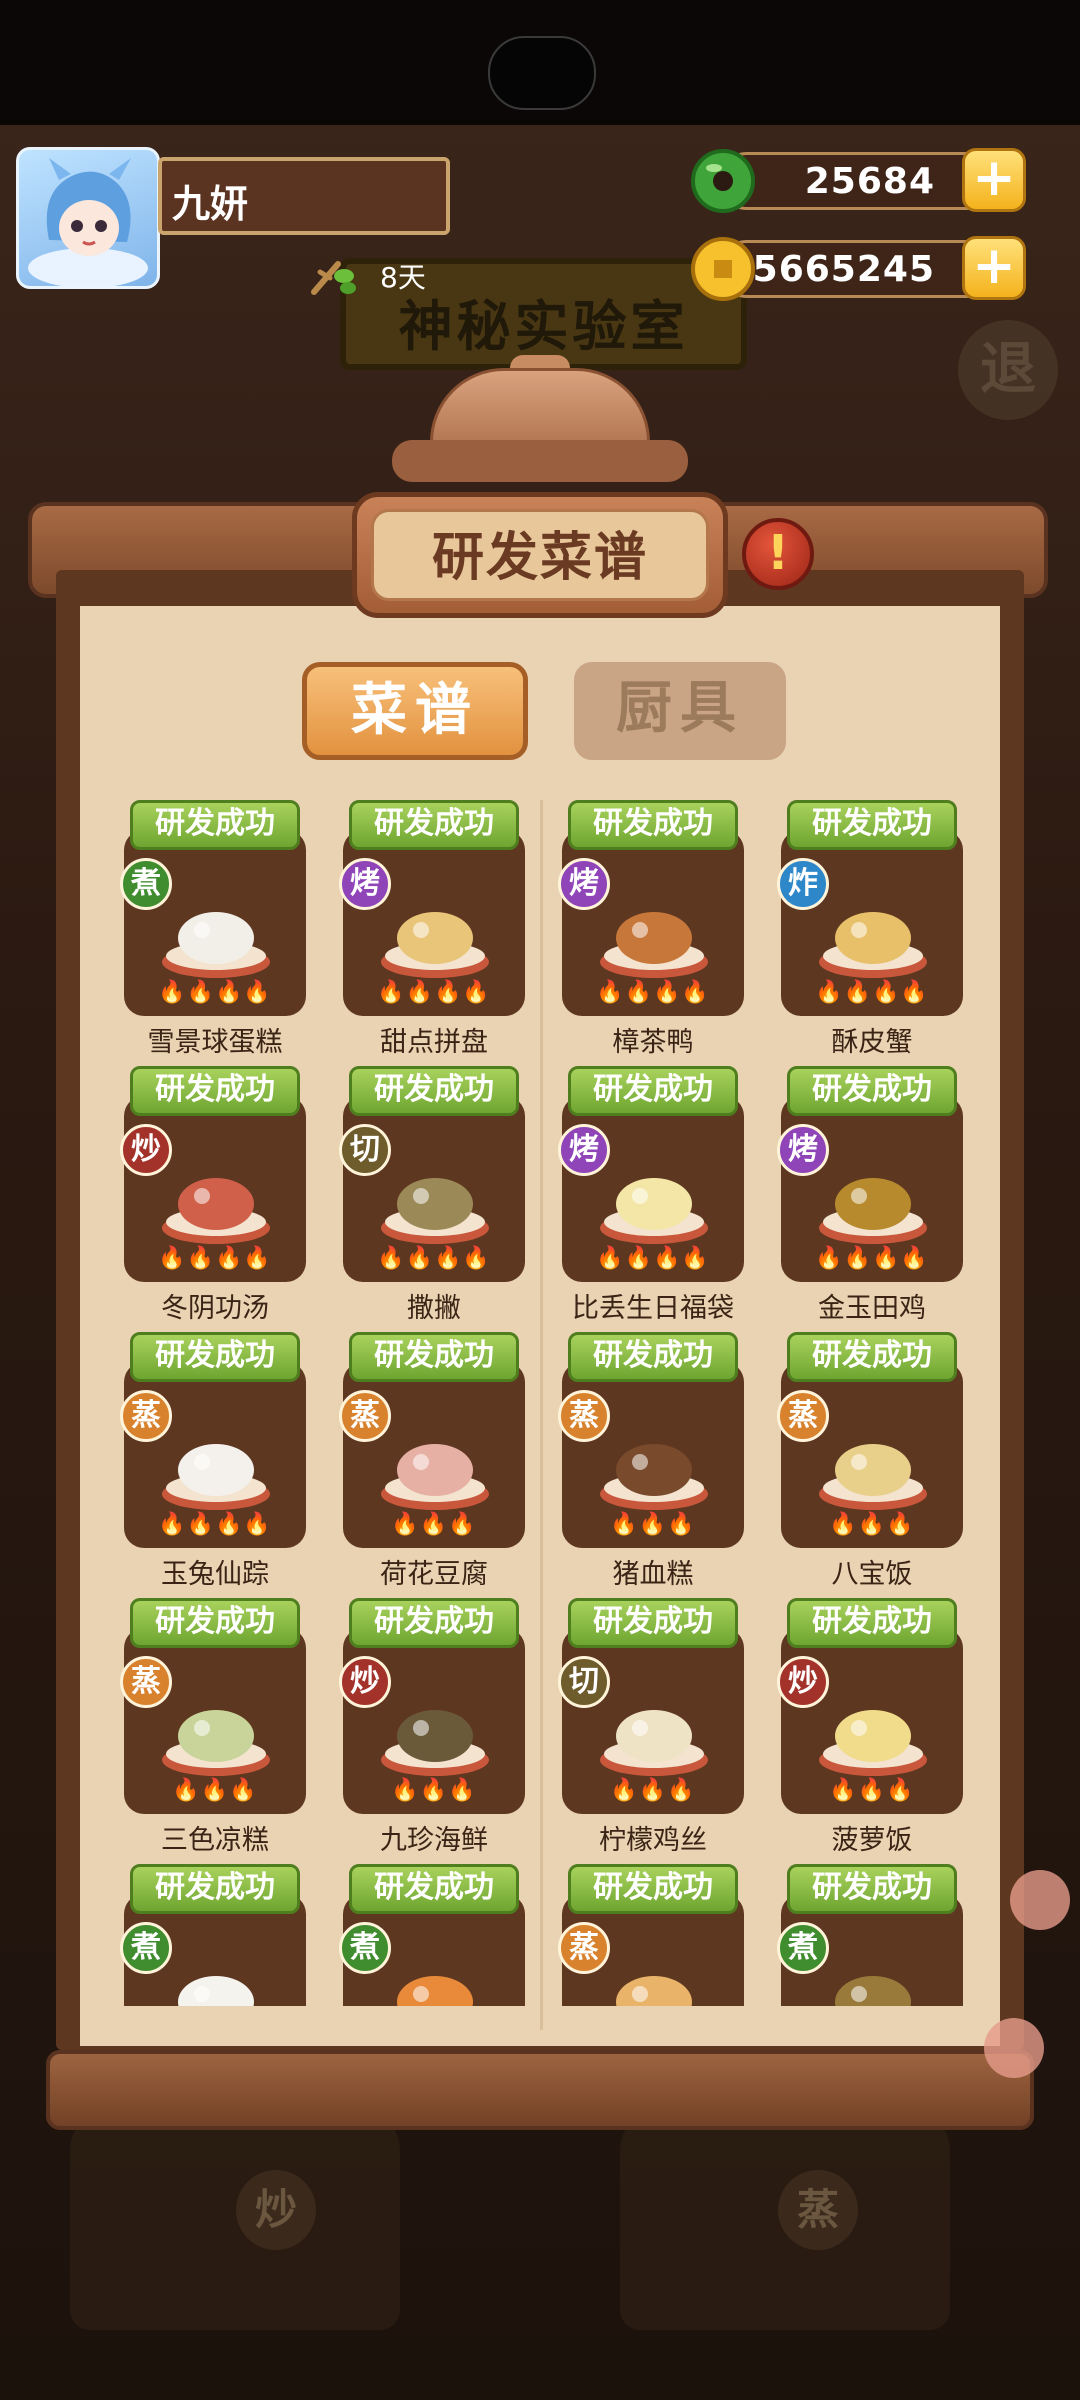 This screenshot has height=2400, width=1080. Describe the element at coordinates (215, 929) in the screenshot. I see `recipe-card: 研发成功煮 🔥🔥🔥🔥 雪景球蛋糕` at that location.